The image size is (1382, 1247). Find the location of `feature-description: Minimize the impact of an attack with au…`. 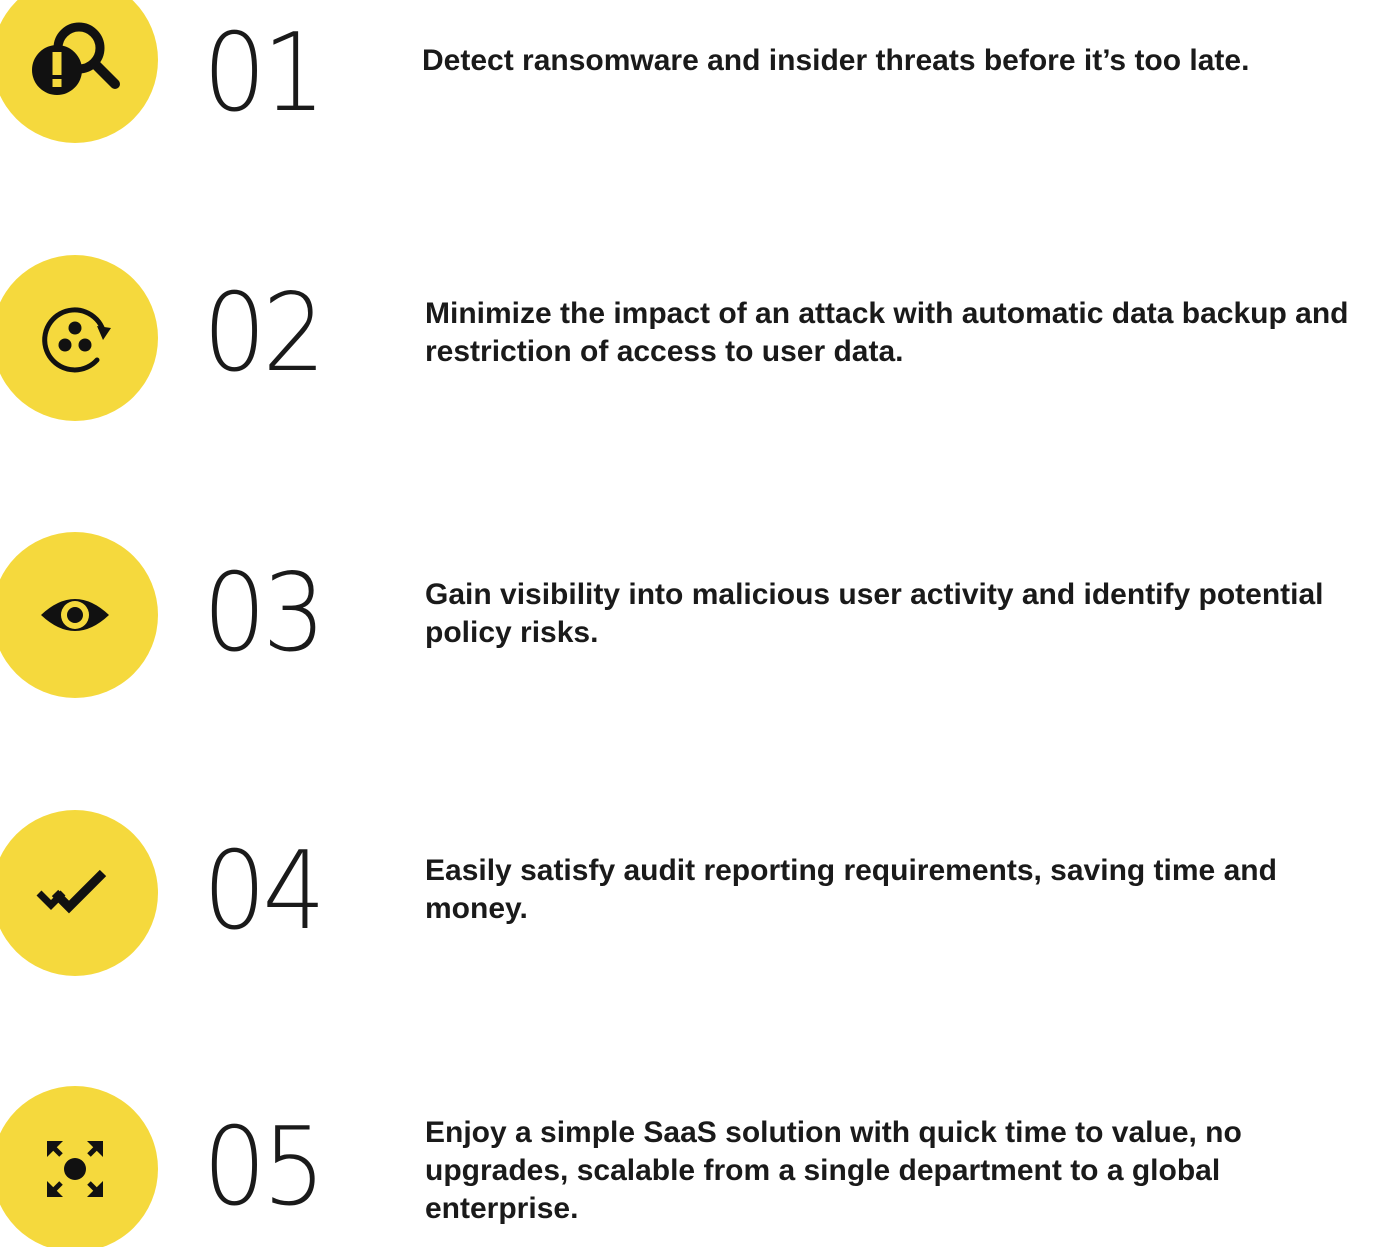

feature-description: Minimize the impact of an attack with au… is located at coordinates (887, 332).